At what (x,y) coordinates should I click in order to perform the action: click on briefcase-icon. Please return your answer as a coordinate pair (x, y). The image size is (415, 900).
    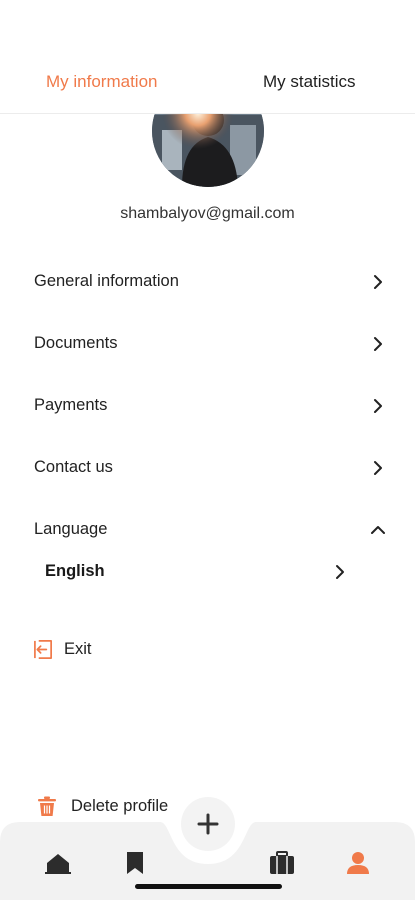
    Looking at the image, I should click on (282, 863).